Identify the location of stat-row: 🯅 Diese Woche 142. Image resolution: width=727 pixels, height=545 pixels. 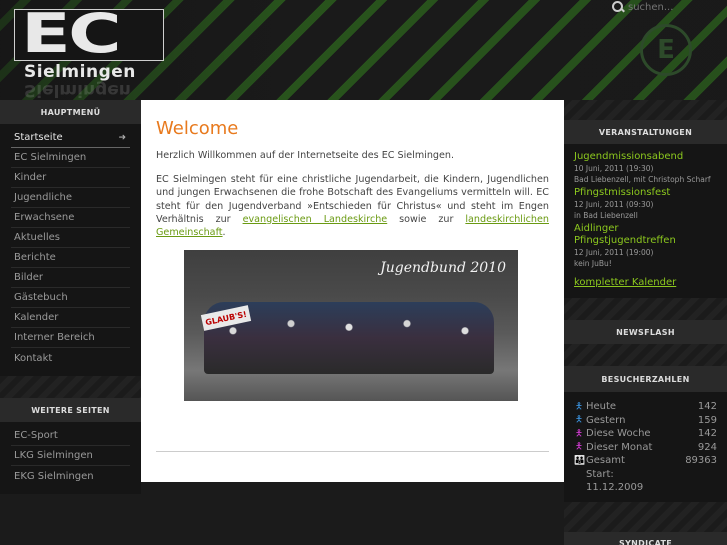
(645, 434).